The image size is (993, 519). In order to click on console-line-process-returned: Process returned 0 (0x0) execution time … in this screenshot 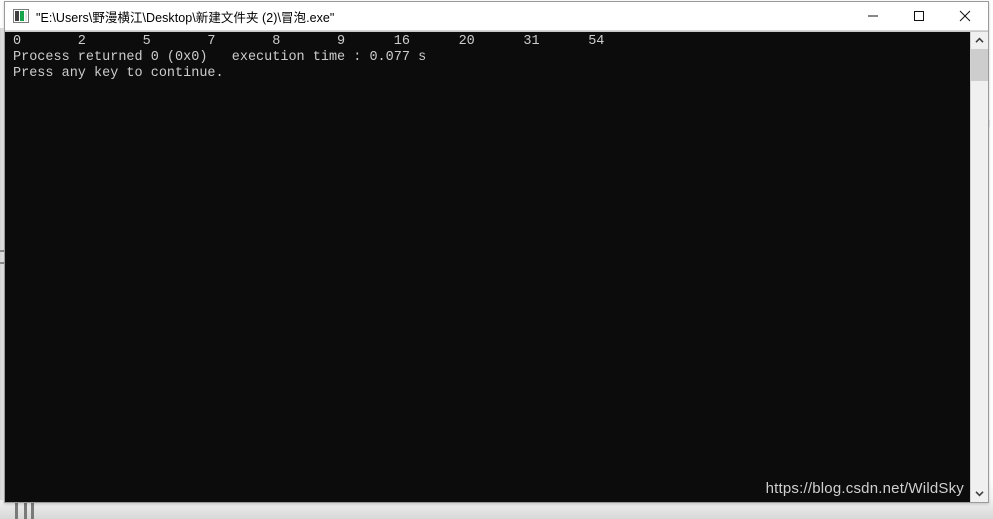, I will do `click(220, 57)`.